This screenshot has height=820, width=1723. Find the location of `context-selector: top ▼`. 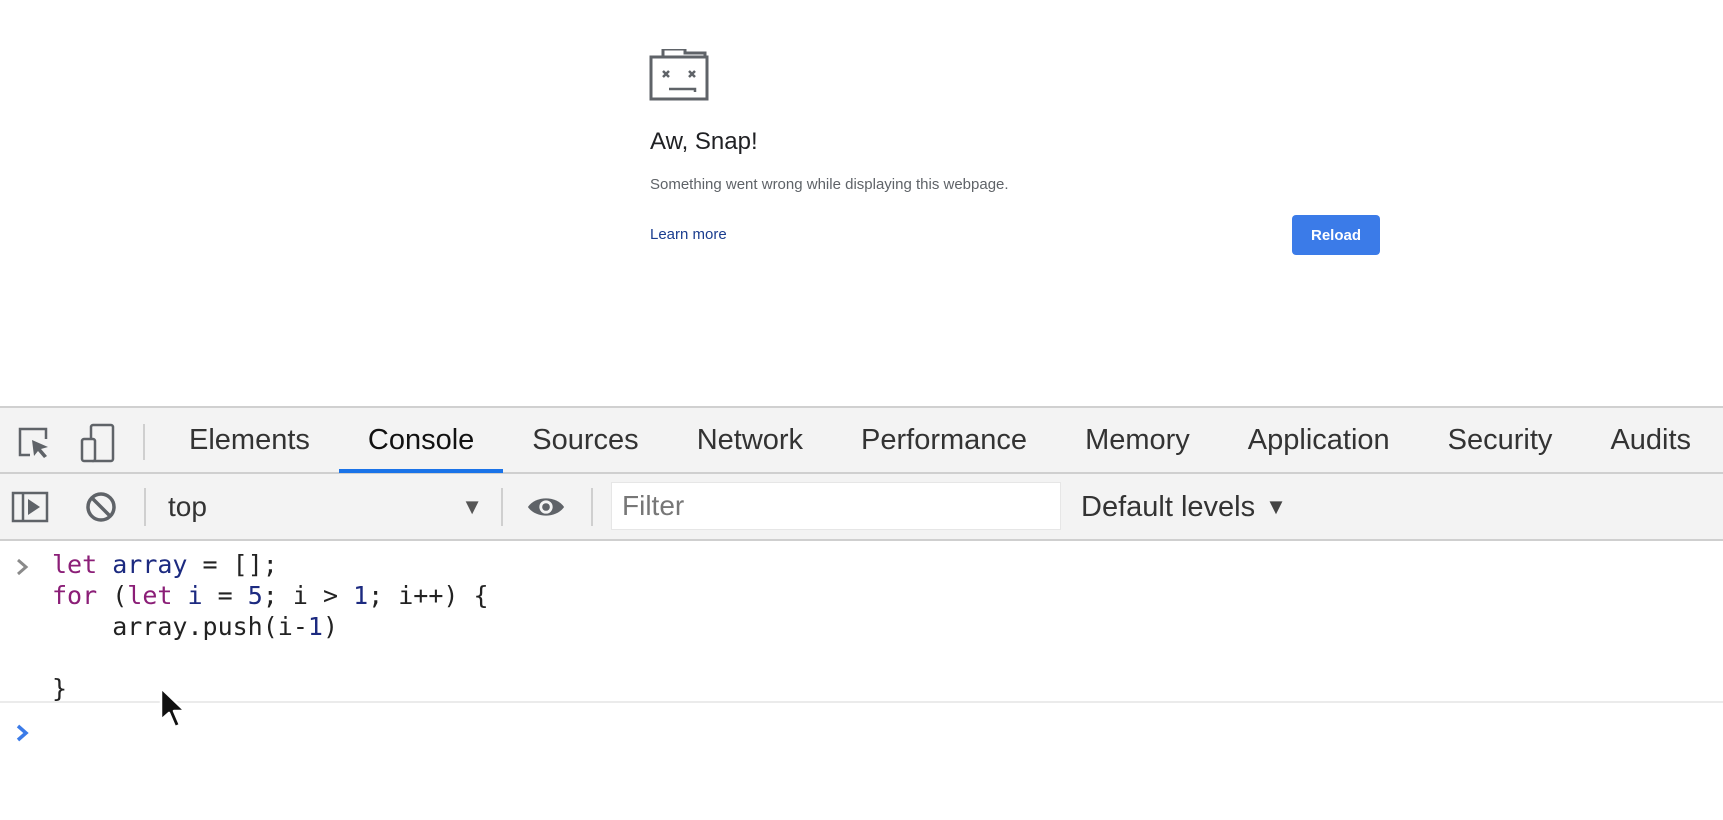

context-selector: top ▼ is located at coordinates (325, 507).